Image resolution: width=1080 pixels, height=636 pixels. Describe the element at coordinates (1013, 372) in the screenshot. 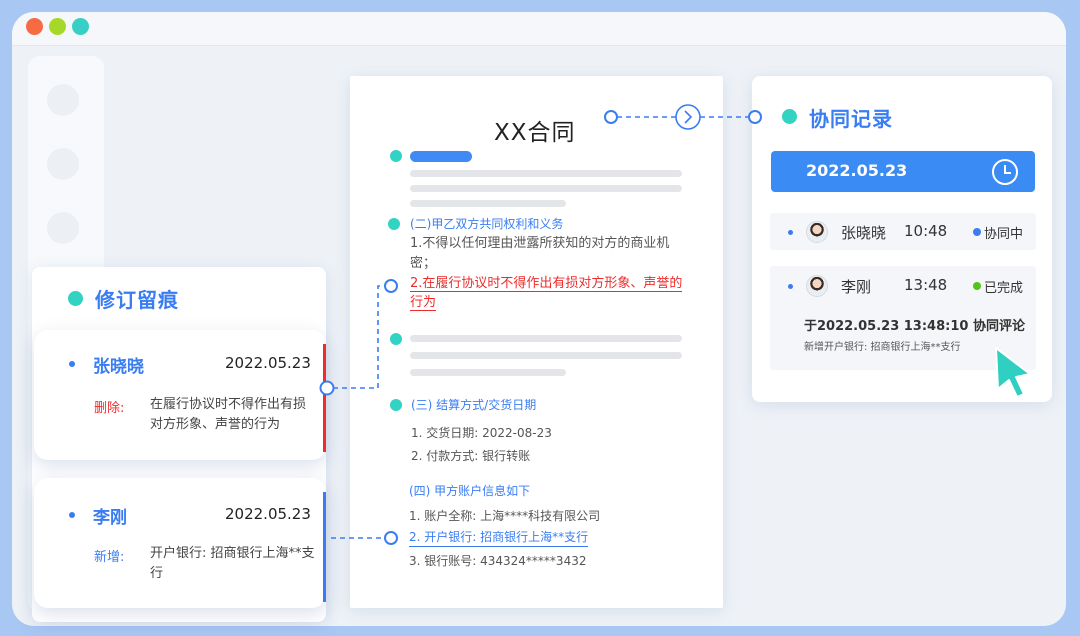

I see `cursor-pointer-icon` at that location.